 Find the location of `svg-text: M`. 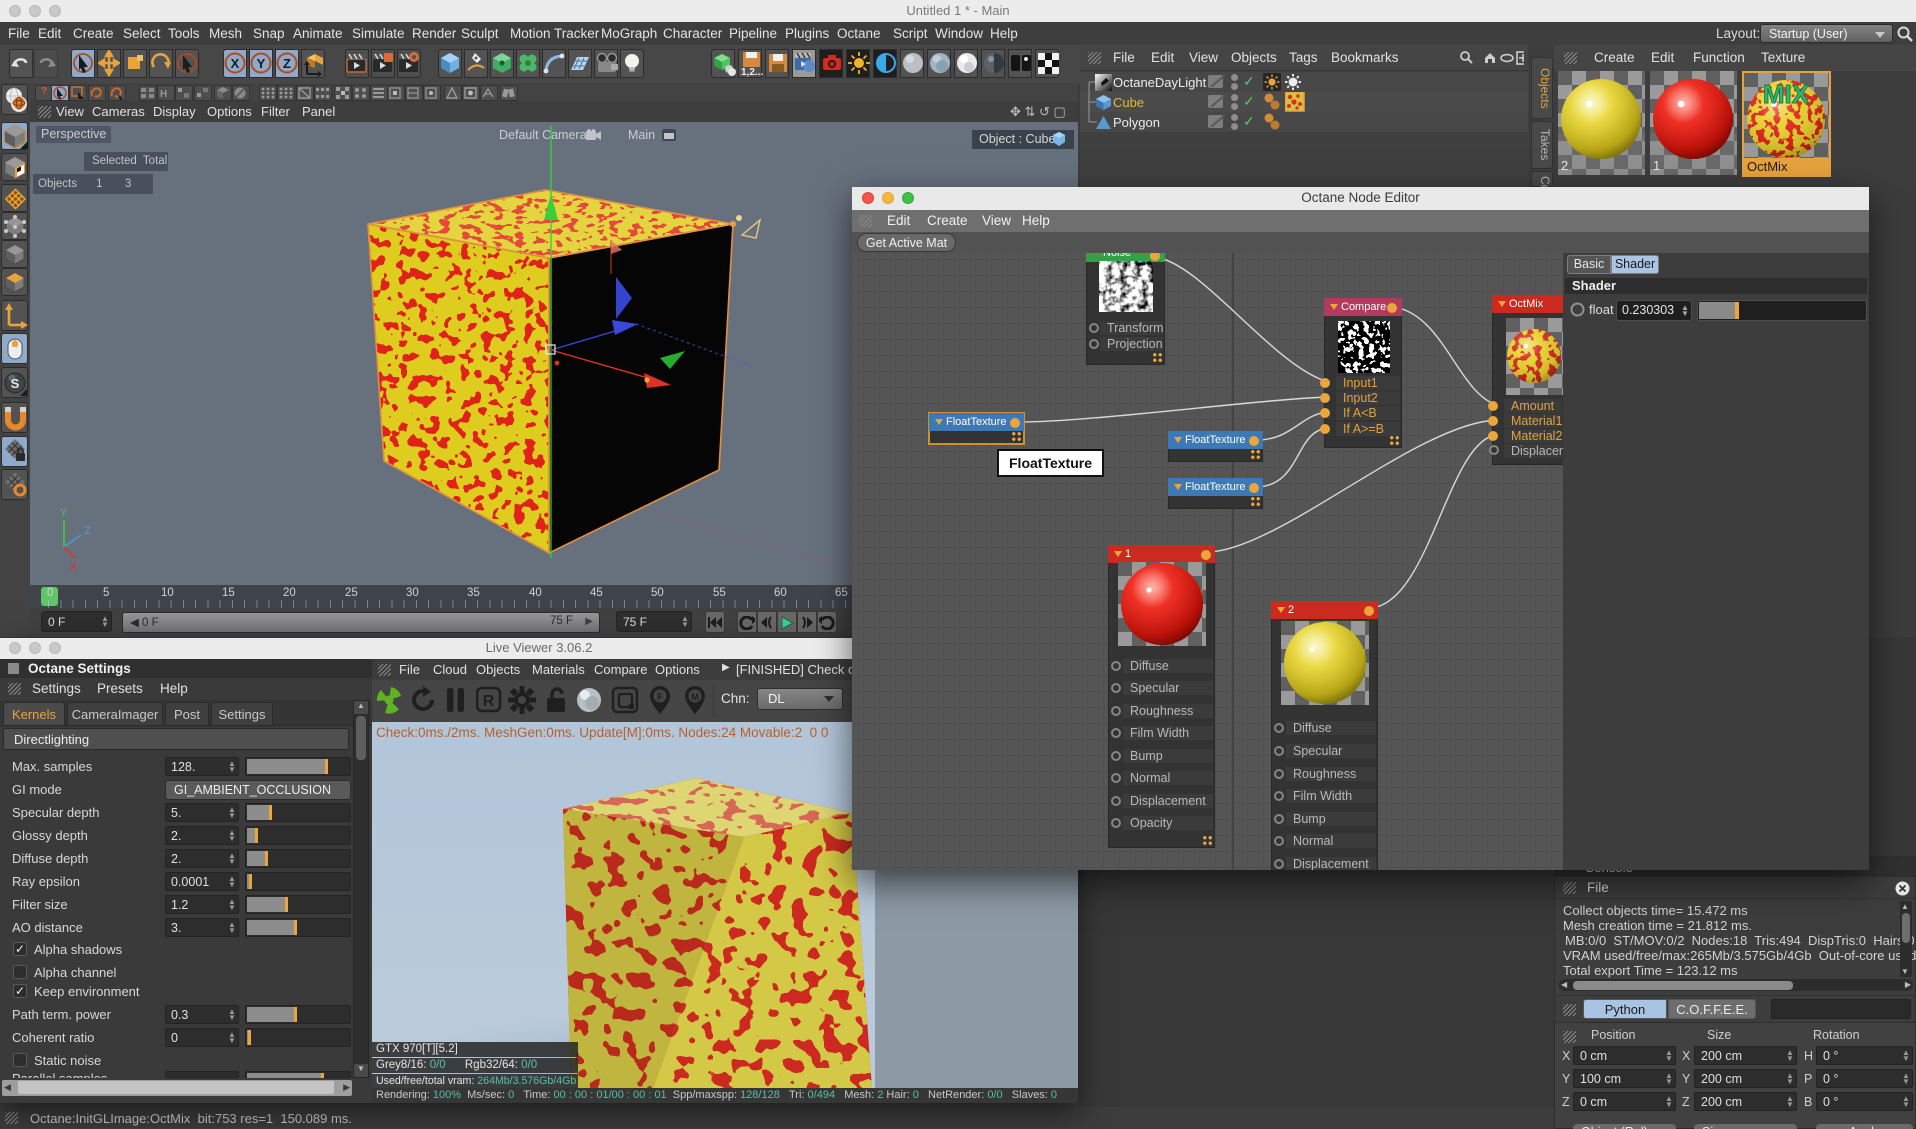

svg-text: M is located at coordinates (695, 697).